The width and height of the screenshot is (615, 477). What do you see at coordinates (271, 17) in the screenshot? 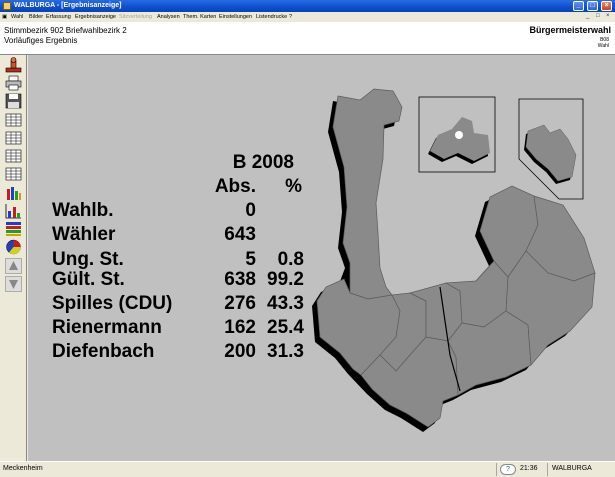
I see `menu-listendrucke: Listendrucke` at bounding box center [271, 17].